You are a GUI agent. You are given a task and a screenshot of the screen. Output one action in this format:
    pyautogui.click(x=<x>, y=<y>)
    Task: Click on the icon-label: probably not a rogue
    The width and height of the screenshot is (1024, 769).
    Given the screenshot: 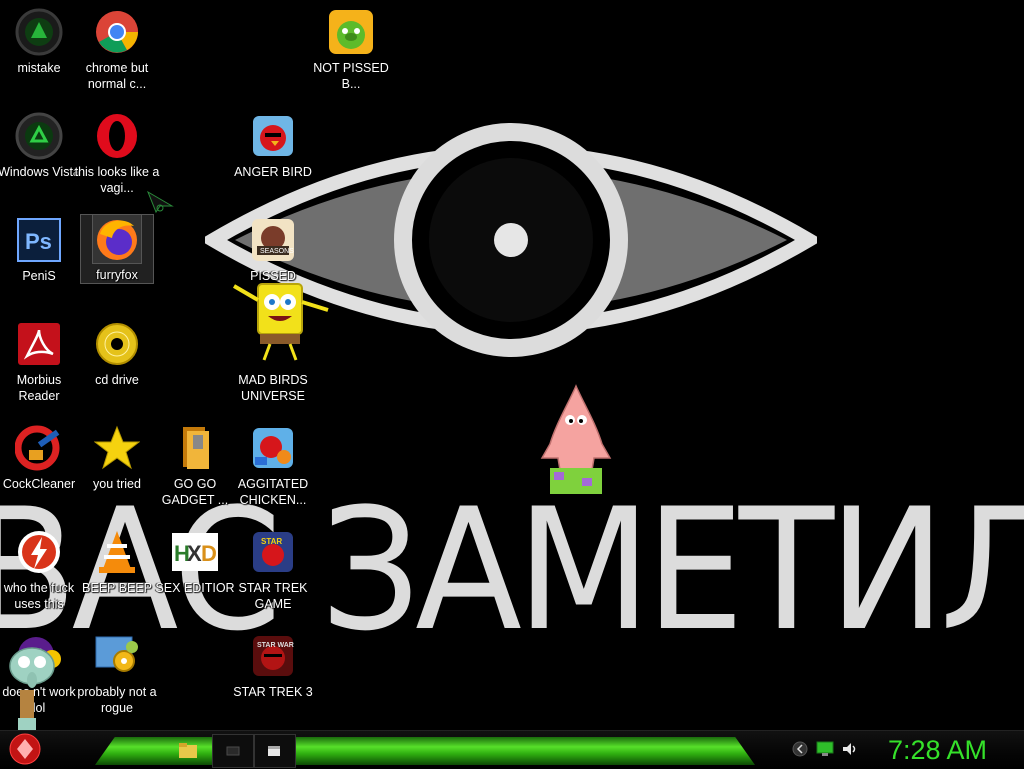 What is the action you would take?
    pyautogui.click(x=117, y=700)
    